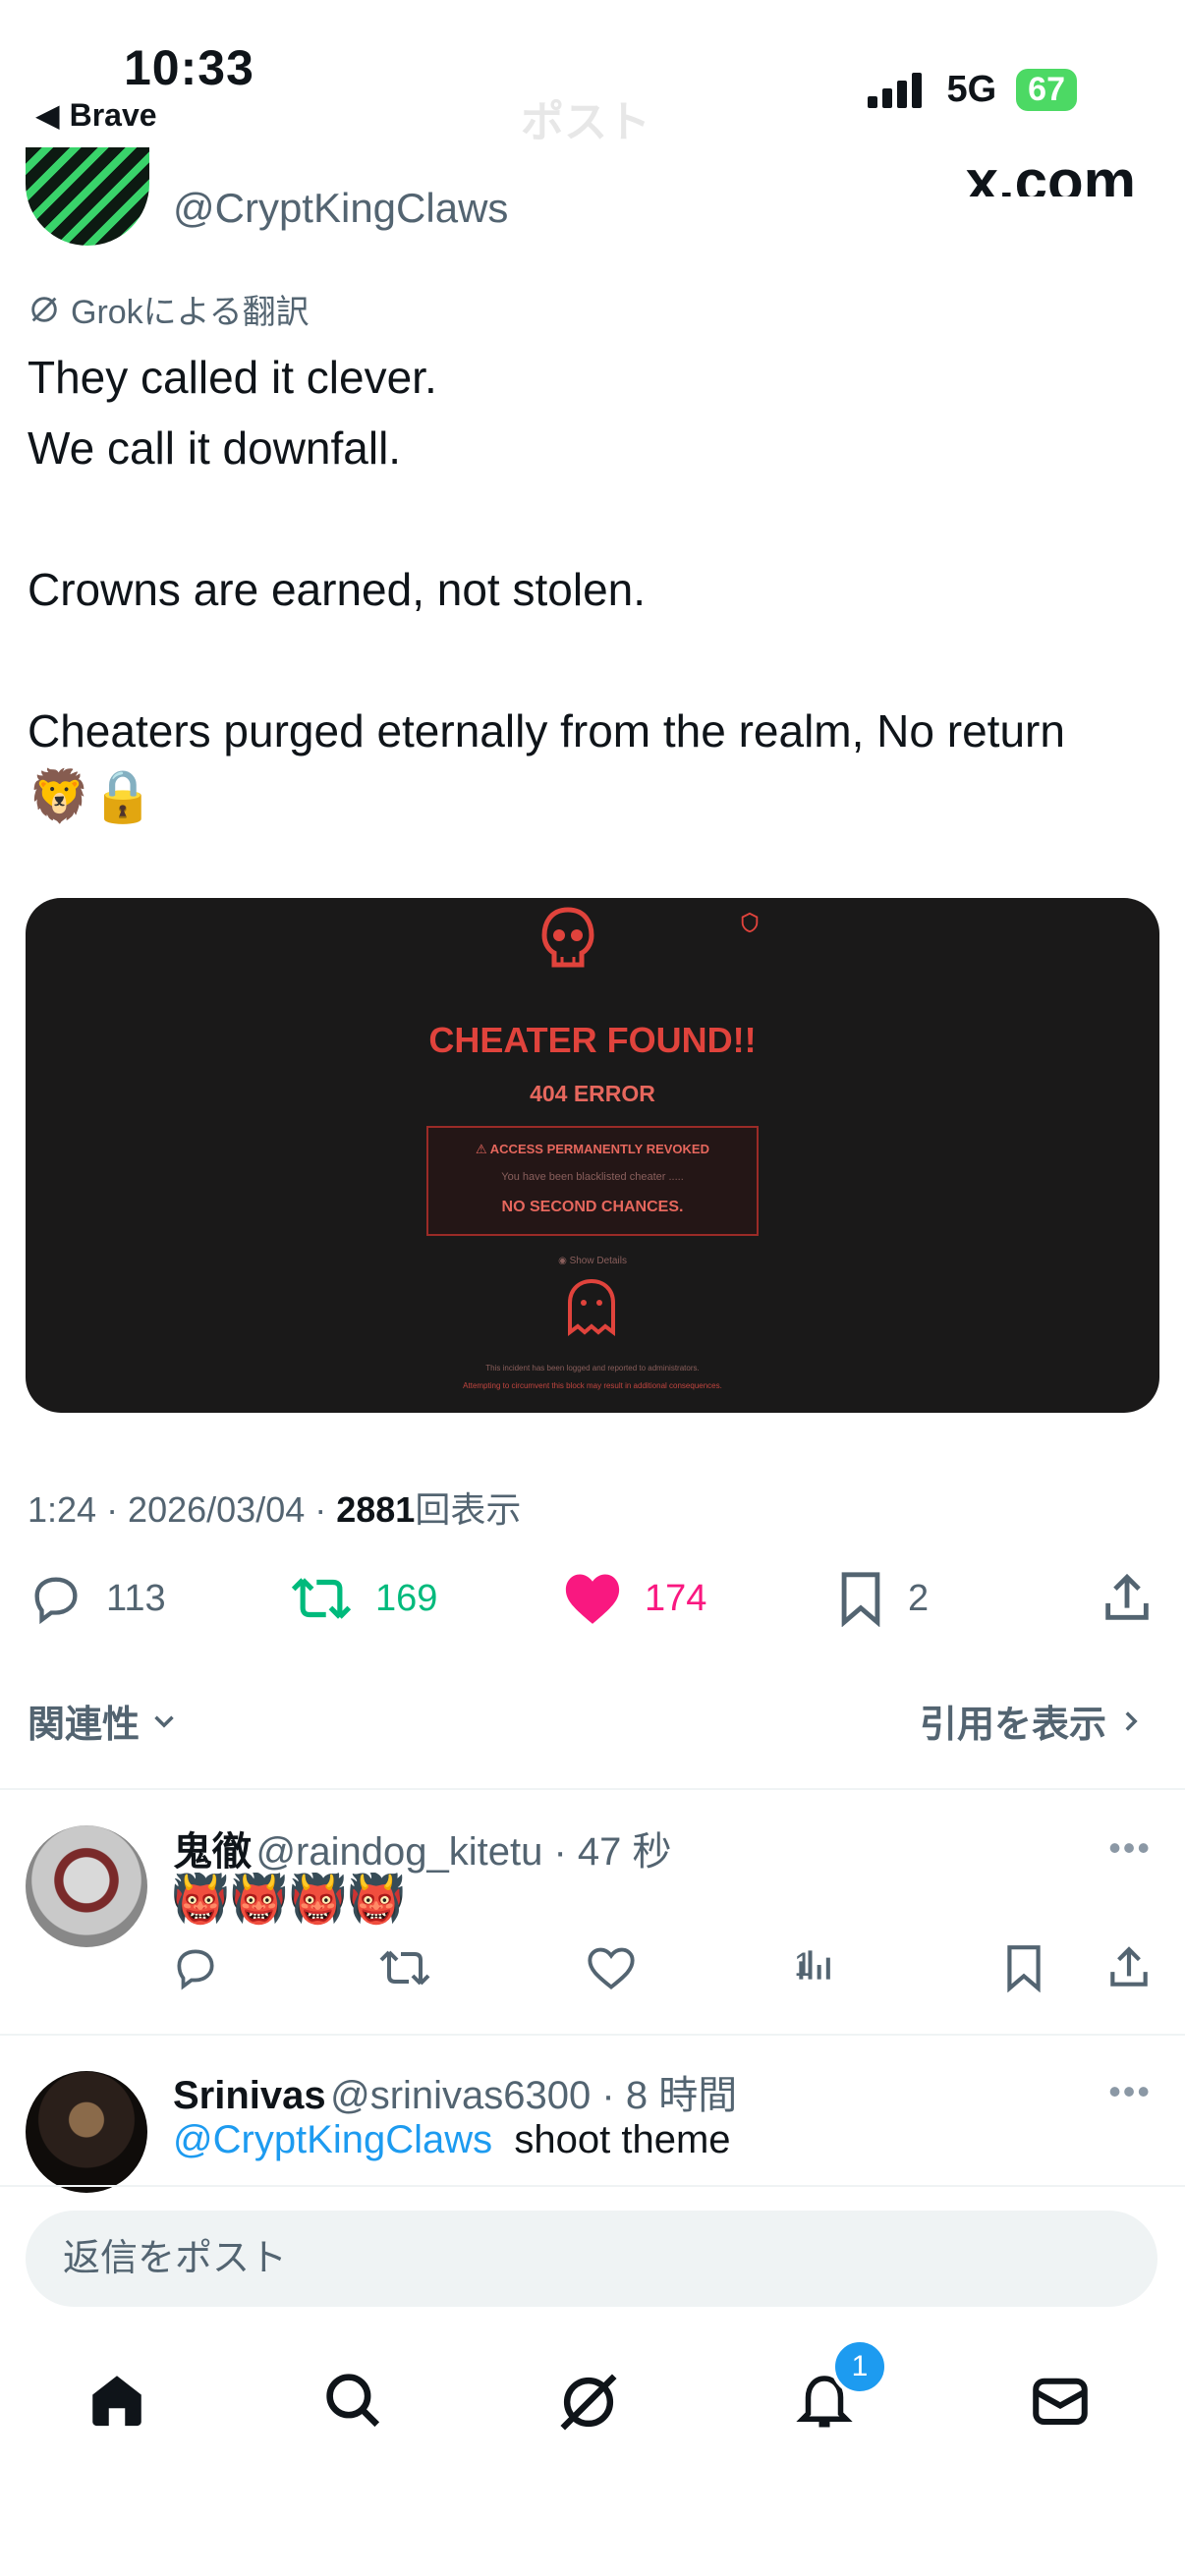 This screenshot has width=1185, height=2576. Describe the element at coordinates (816, 1965) in the screenshot. I see `reply-views-button: 1` at that location.